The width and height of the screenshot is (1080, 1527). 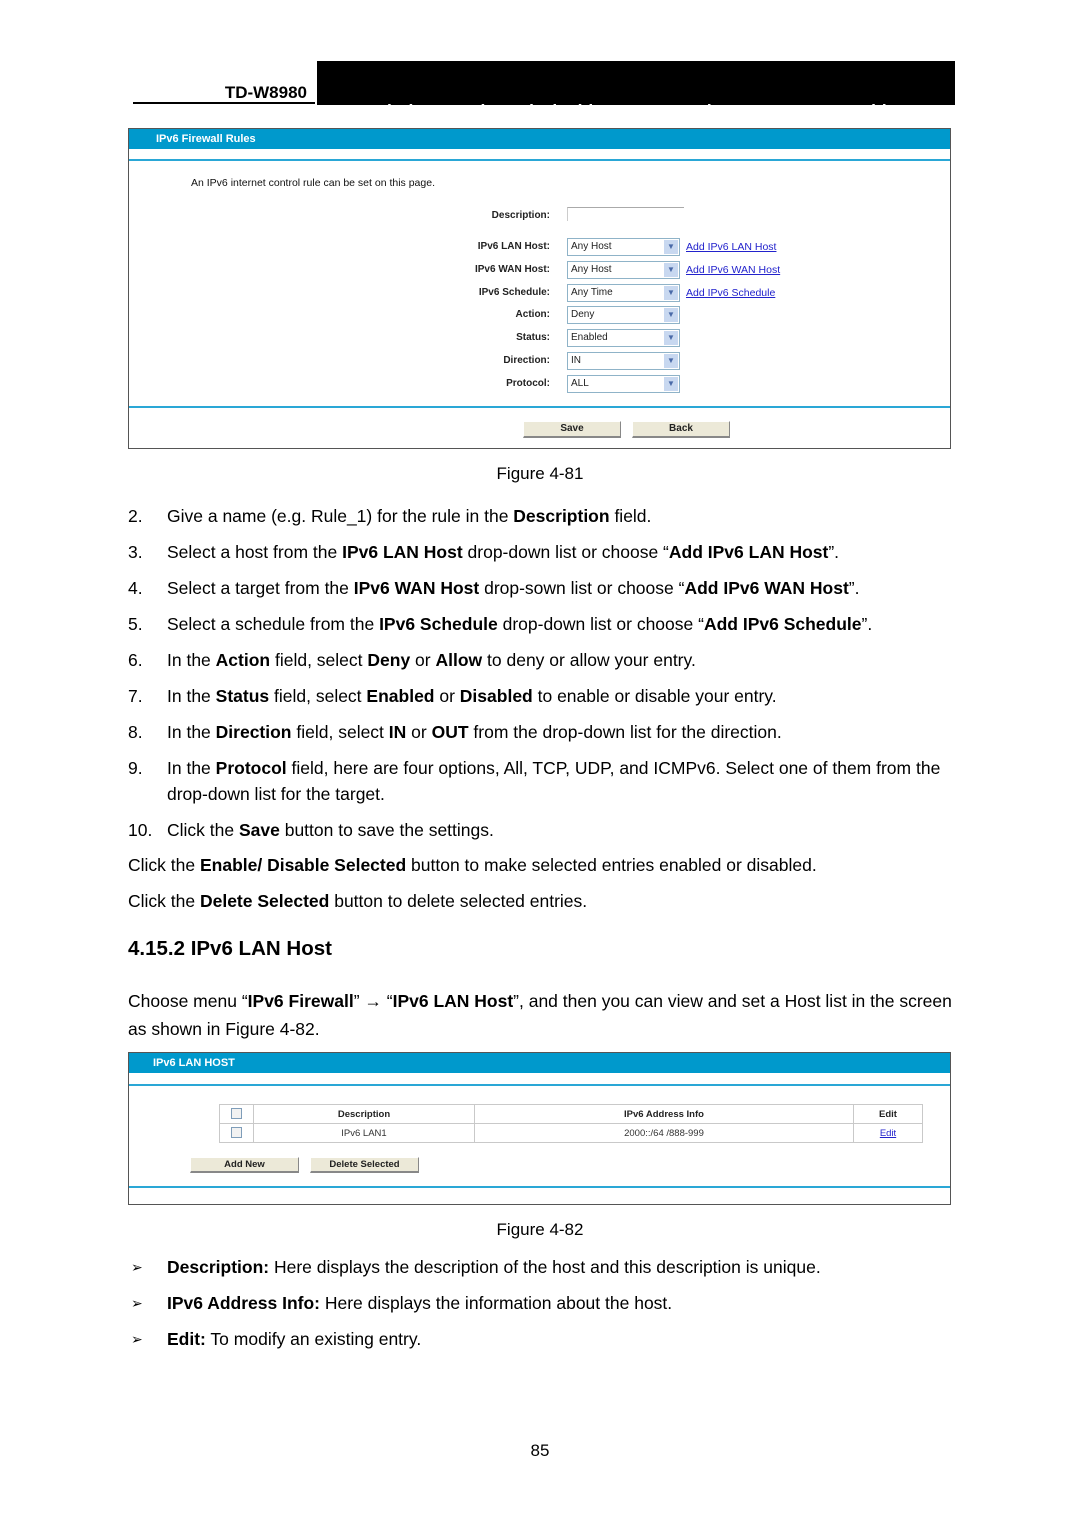 What do you see at coordinates (540, 1450) in the screenshot?
I see `page-number: 85` at bounding box center [540, 1450].